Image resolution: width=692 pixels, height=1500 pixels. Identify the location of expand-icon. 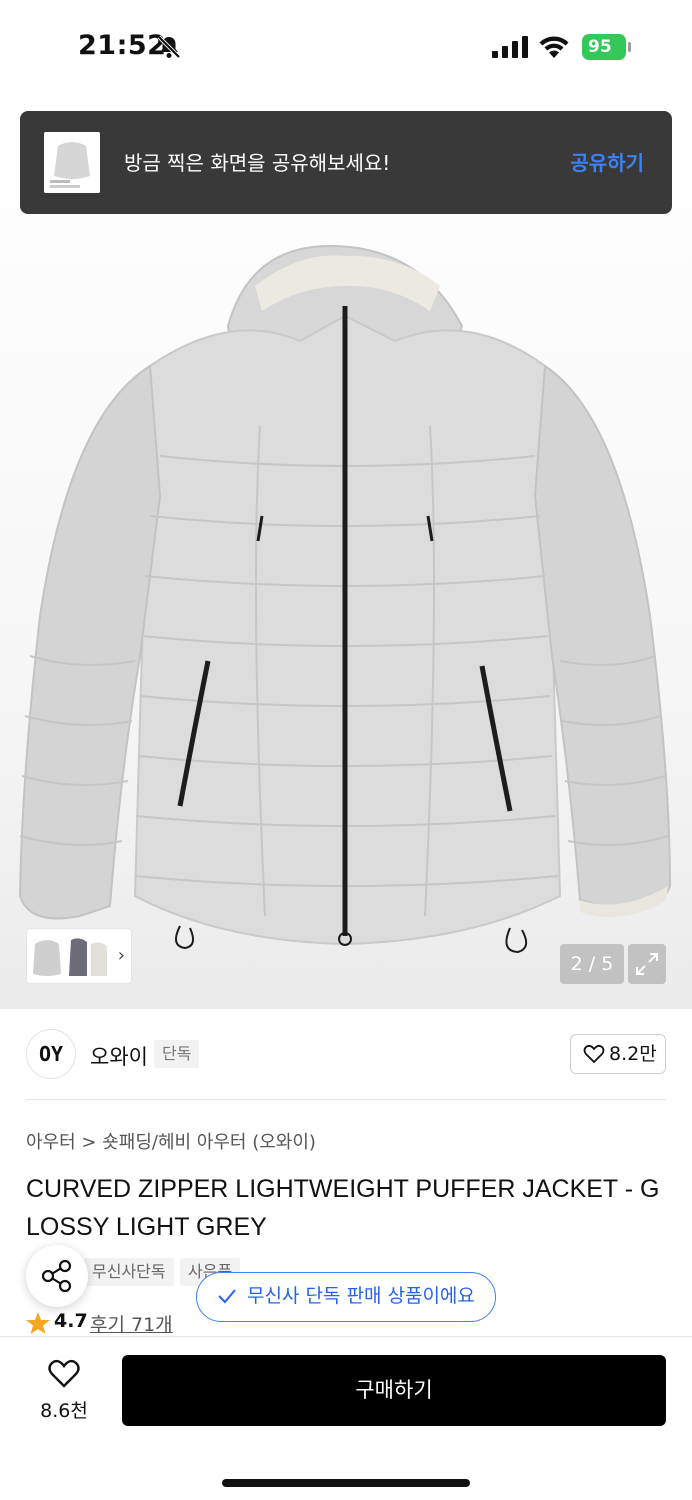
(647, 964).